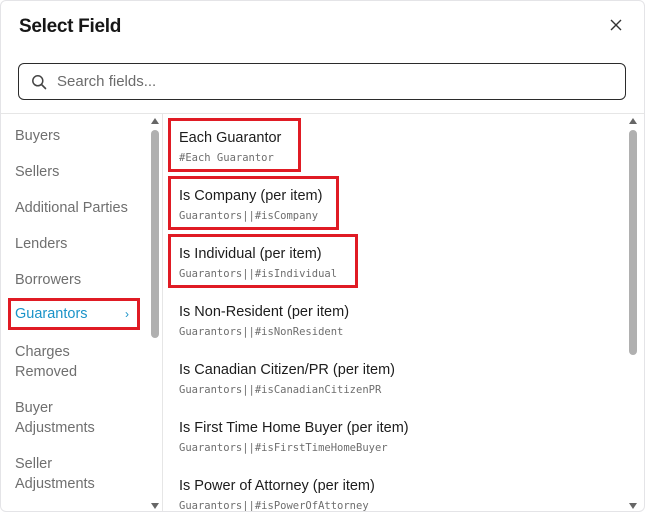  I want to click on close-icon, so click(616, 25).